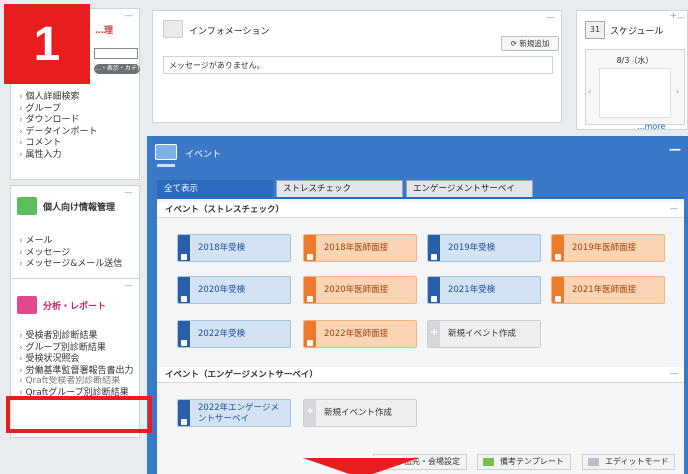 Image resolution: width=688 pixels, height=474 pixels. What do you see at coordinates (58, 110) in the screenshot?
I see `menu-item-group: グループ` at bounding box center [58, 110].